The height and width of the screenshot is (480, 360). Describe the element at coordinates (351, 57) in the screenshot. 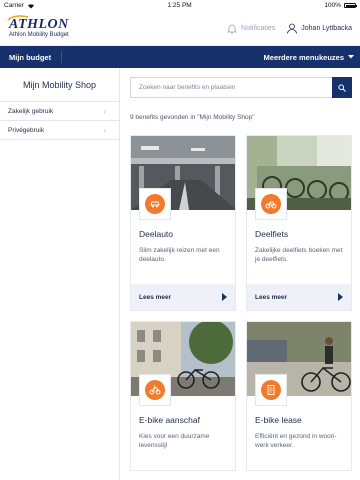

I see `caret-down-icon` at that location.